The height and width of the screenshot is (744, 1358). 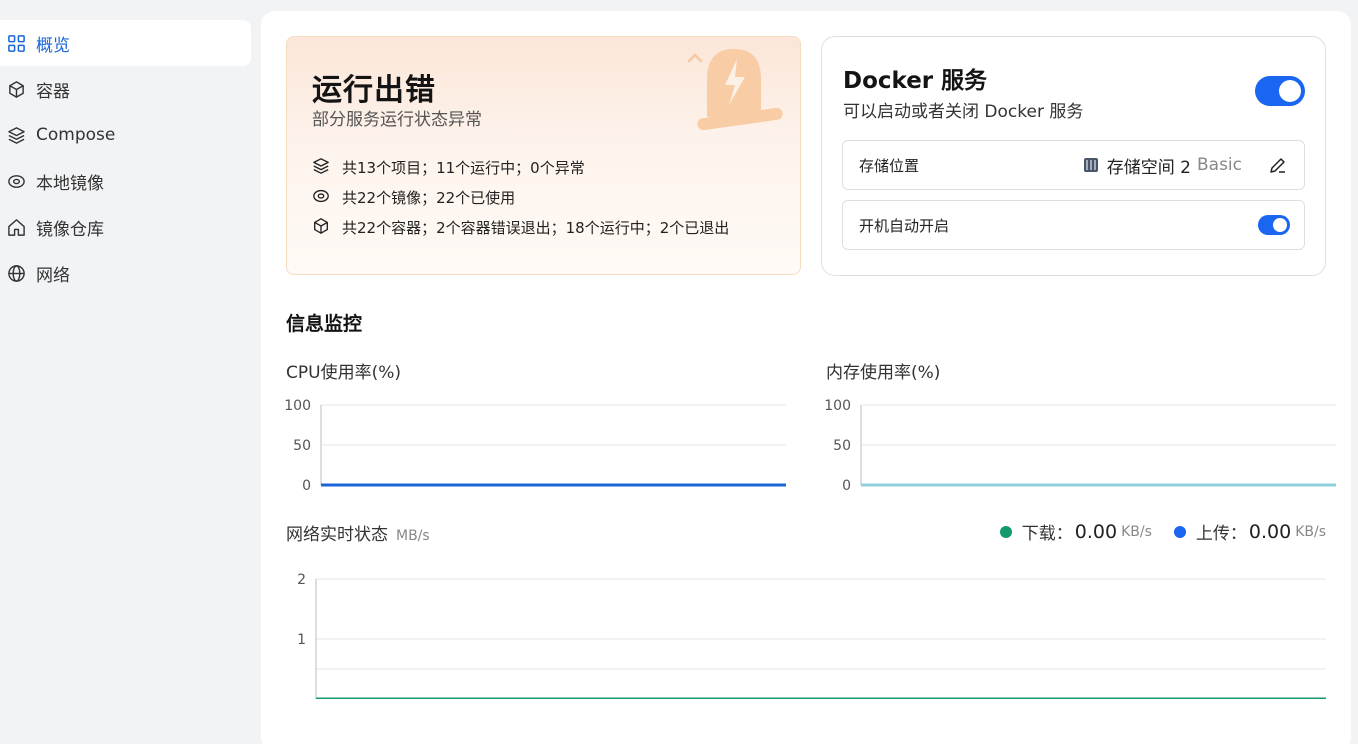 I want to click on storage-type: Basic, so click(x=1219, y=165).